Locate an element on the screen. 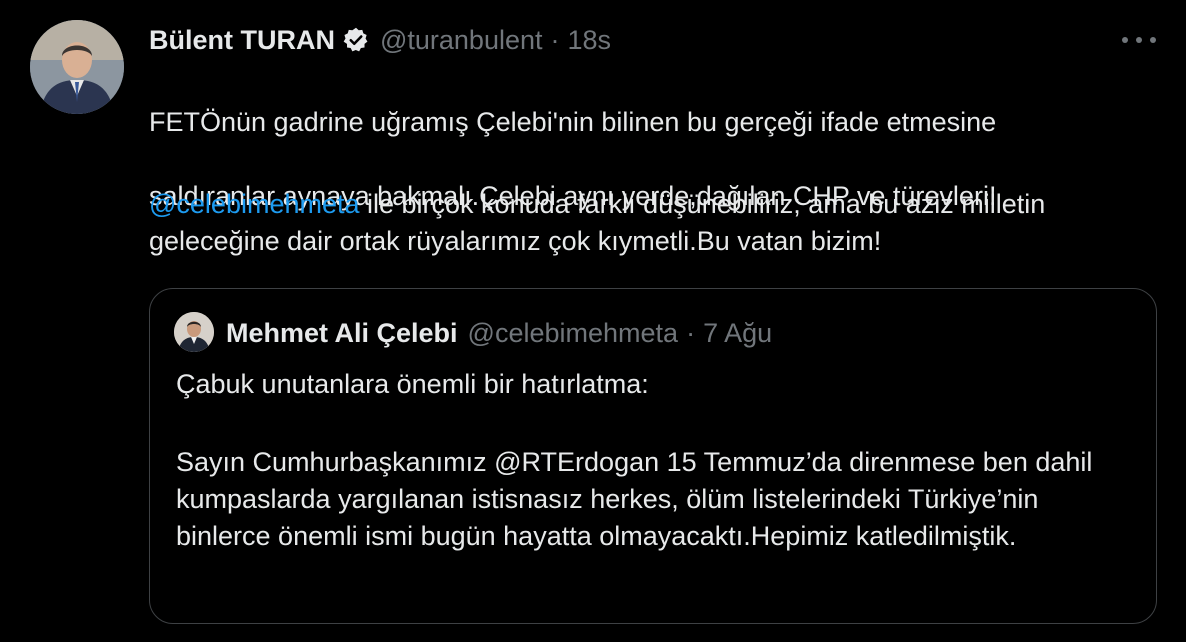 The width and height of the screenshot is (1186, 642). author-avatar is located at coordinates (77, 67).